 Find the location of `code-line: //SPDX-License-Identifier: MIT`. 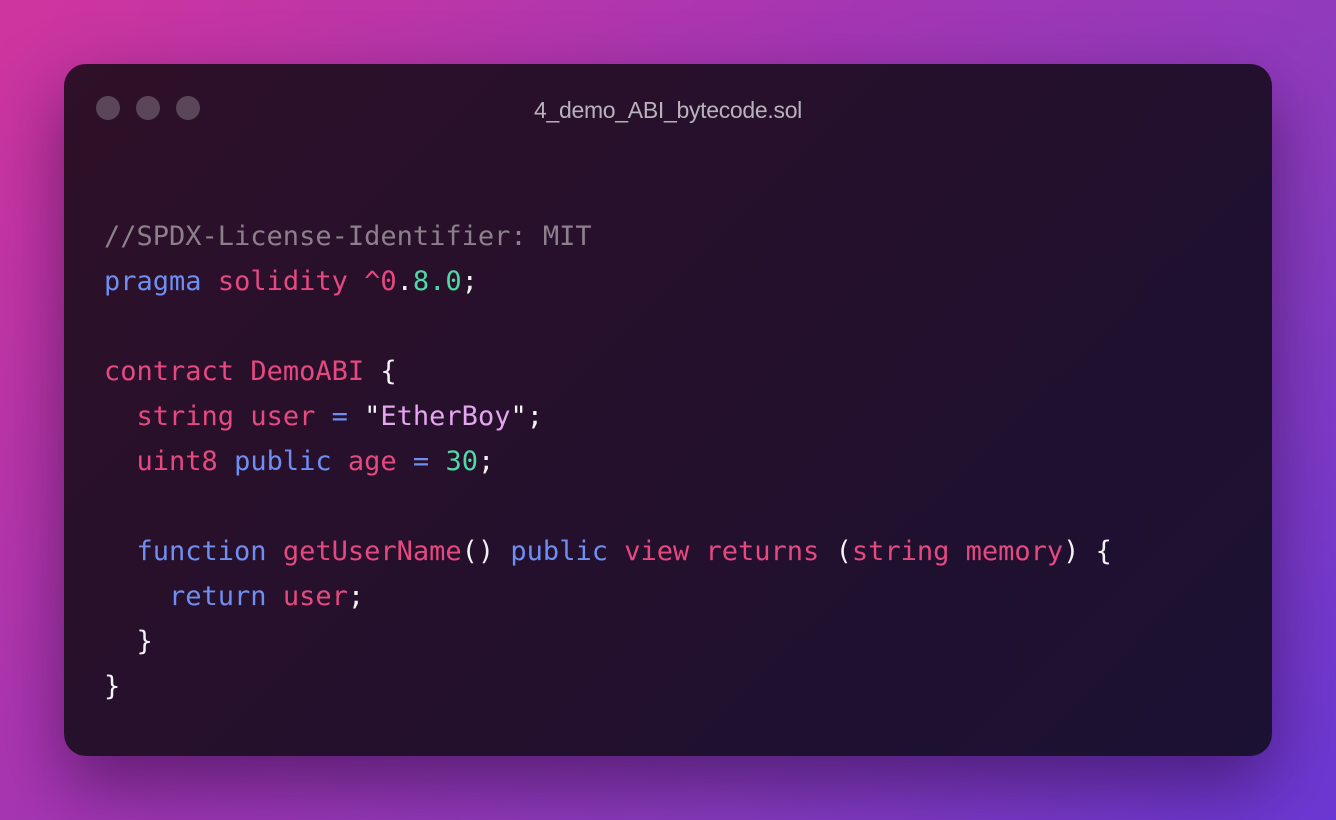

code-line: //SPDX-License-Identifier: MIT is located at coordinates (608, 236).